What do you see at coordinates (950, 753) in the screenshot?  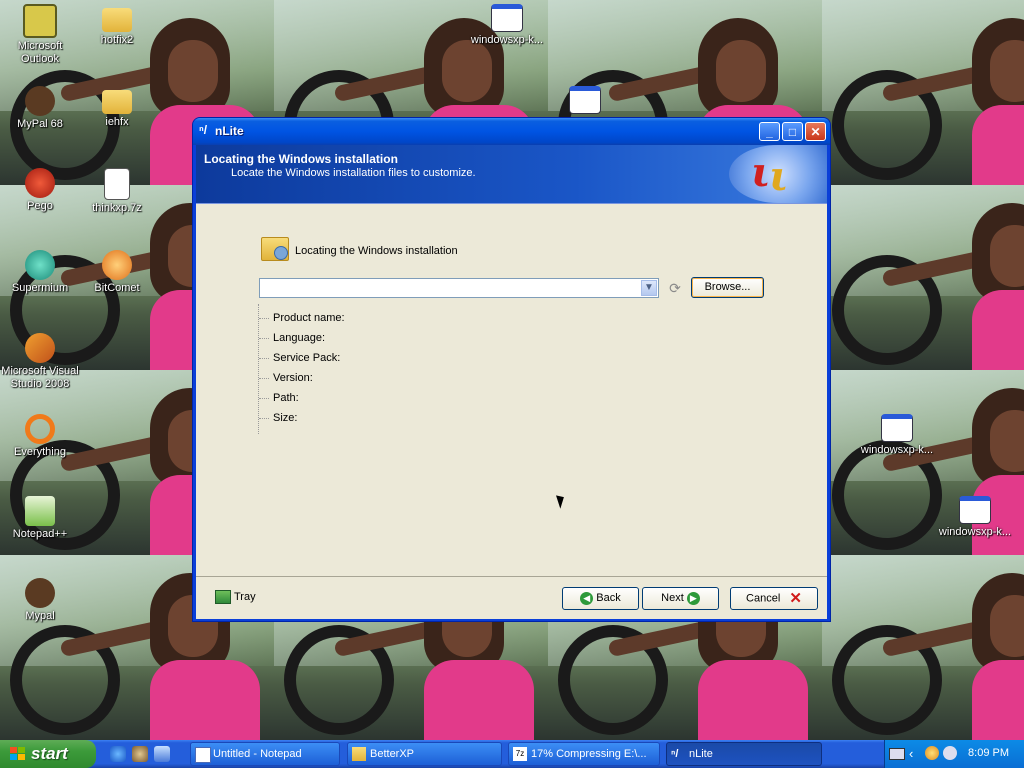 I see `volume-icon` at bounding box center [950, 753].